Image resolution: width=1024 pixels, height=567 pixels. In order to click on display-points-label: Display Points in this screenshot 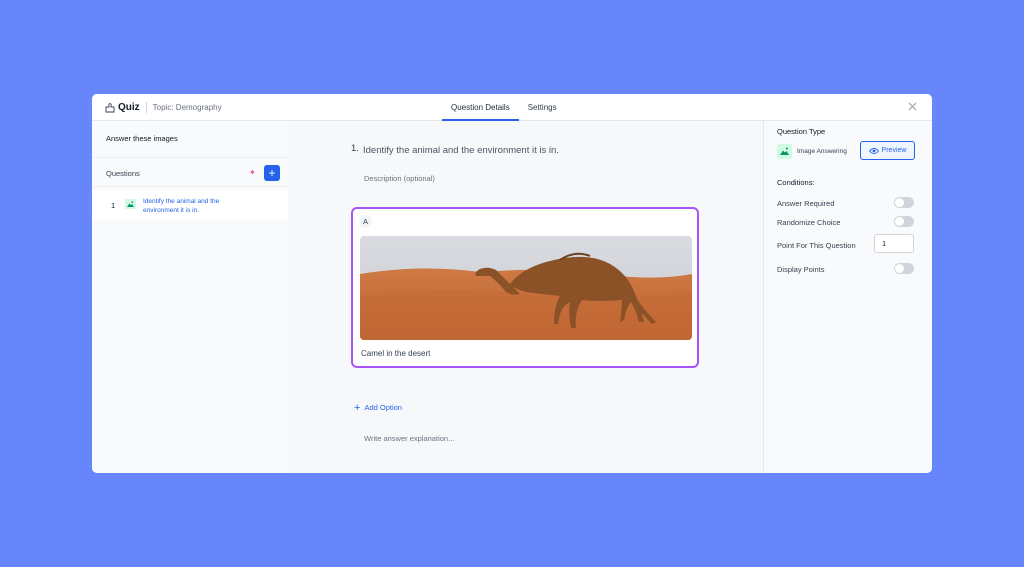, I will do `click(801, 269)`.